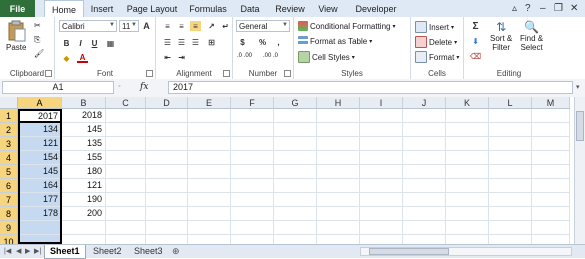 This screenshot has height=259, width=585. I want to click on cell-J7, so click(424, 200).